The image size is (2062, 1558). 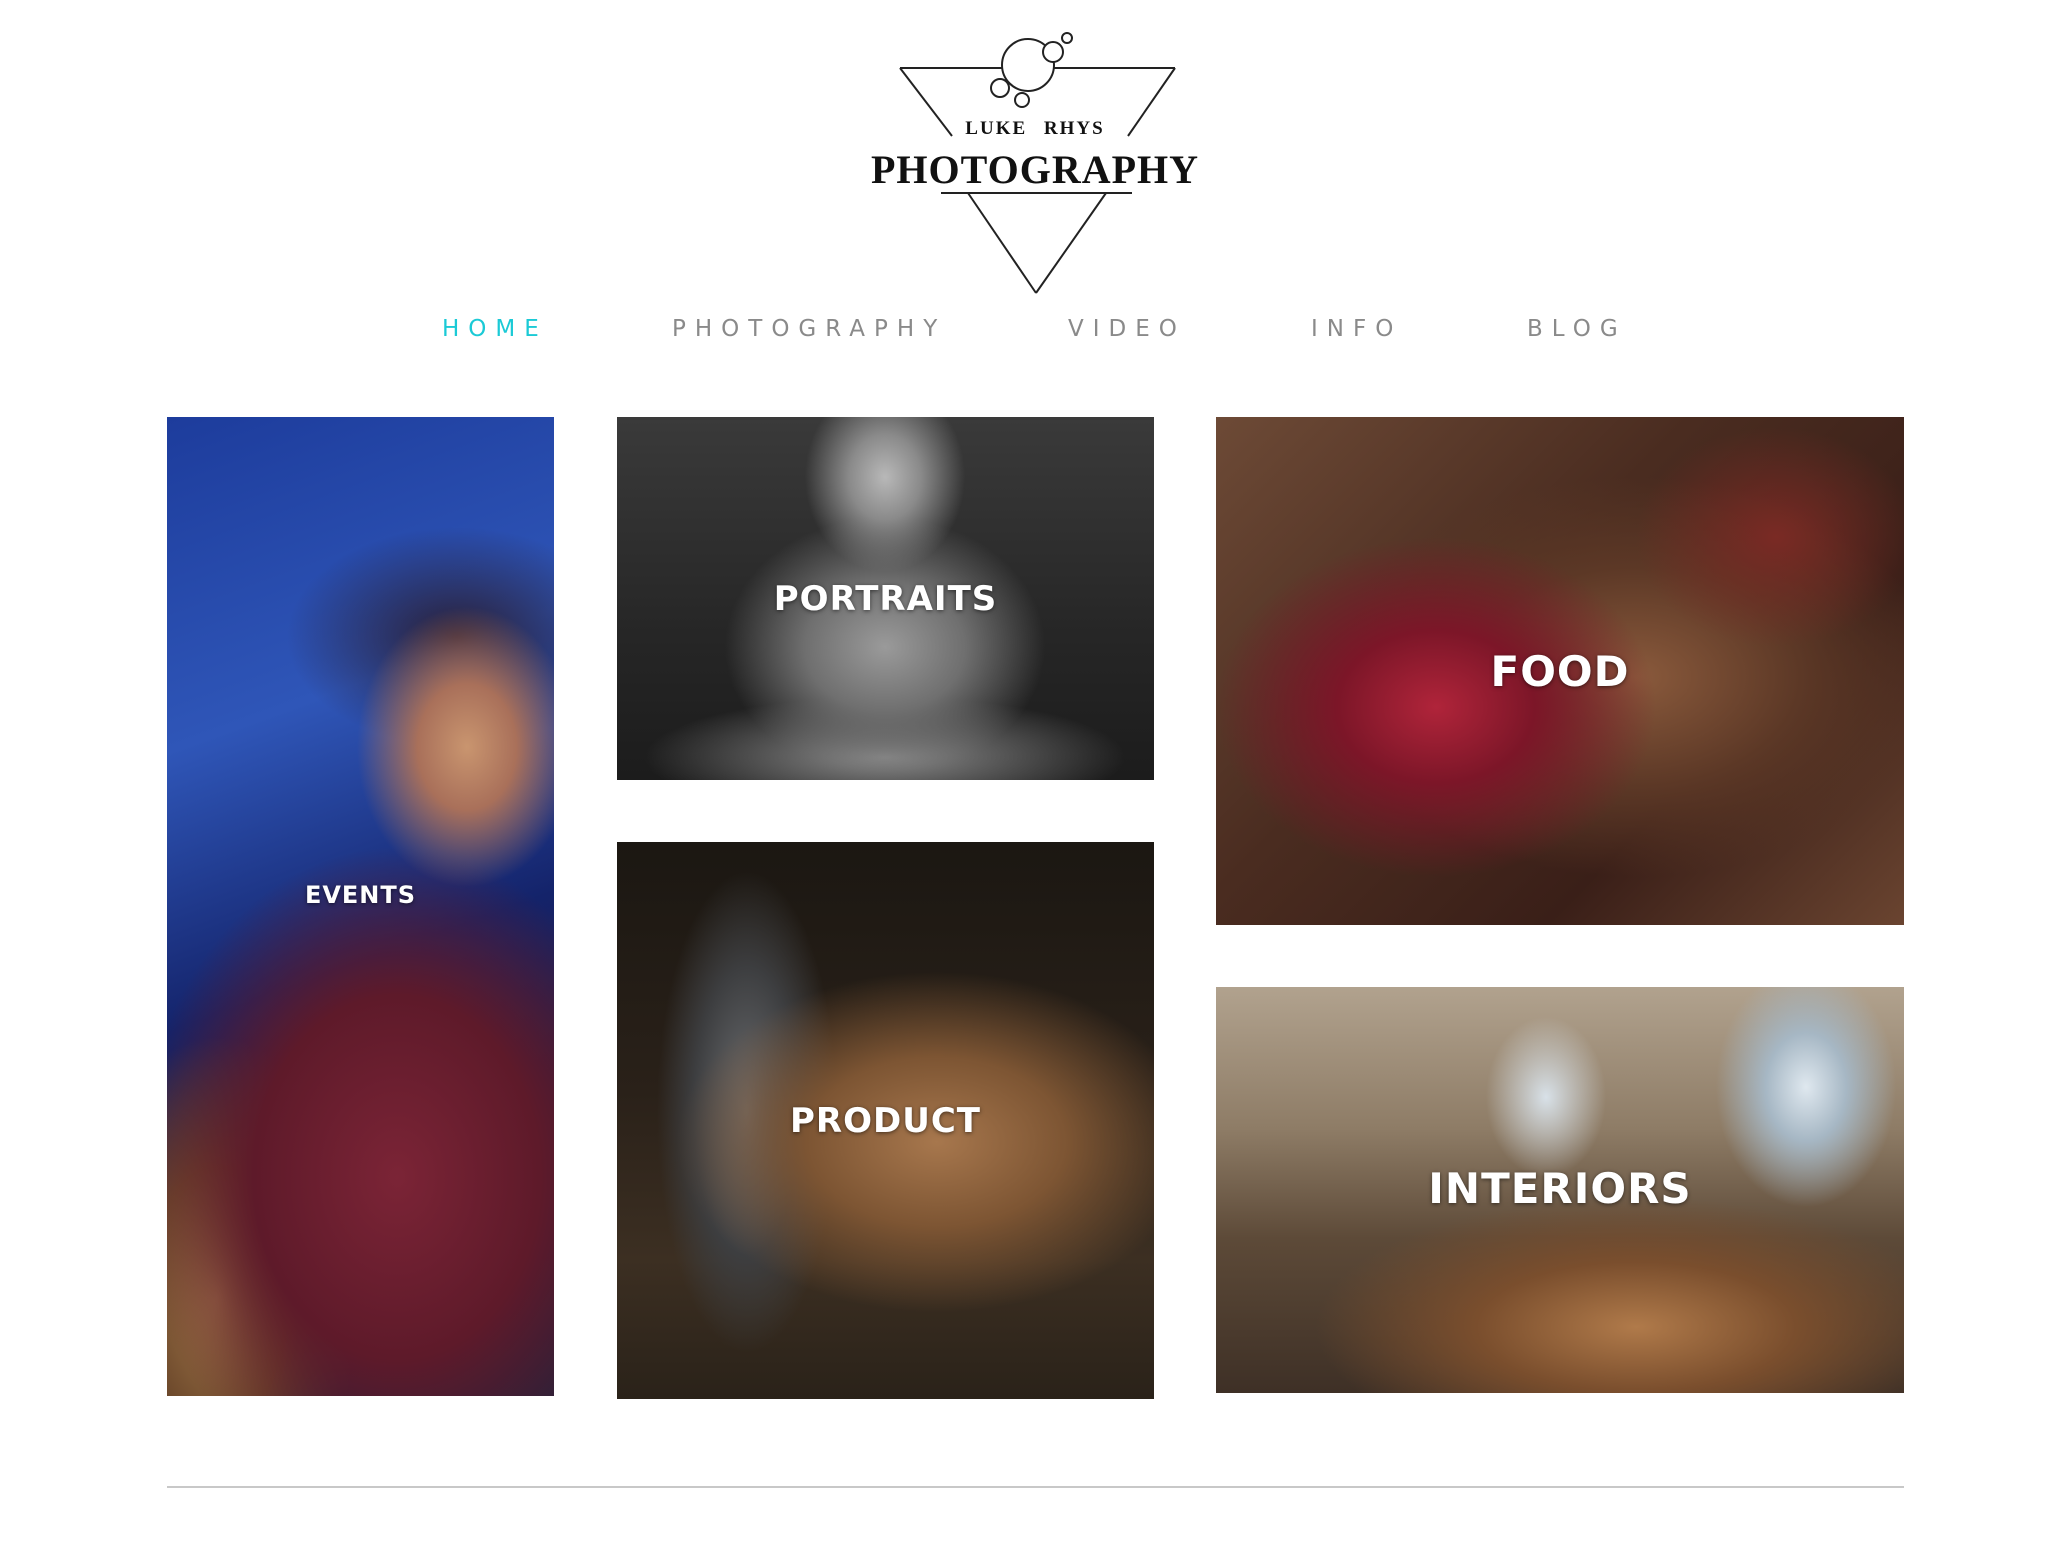 What do you see at coordinates (360, 894) in the screenshot?
I see `tile-label-events: EVENTS` at bounding box center [360, 894].